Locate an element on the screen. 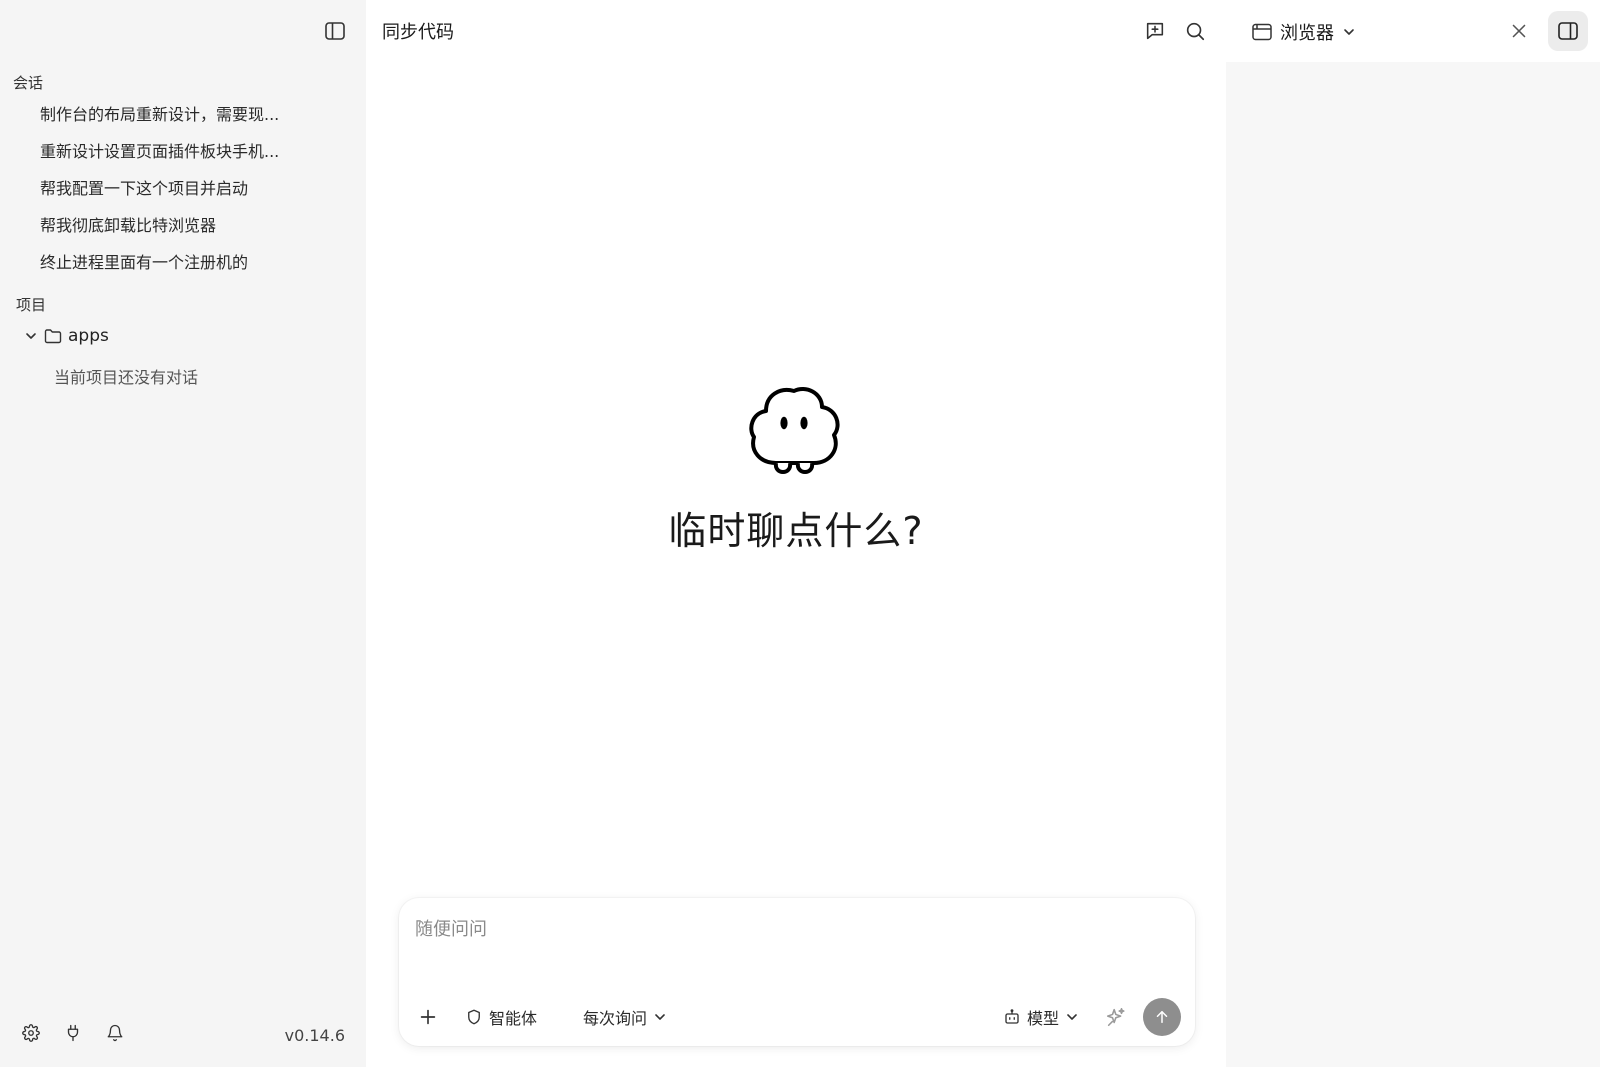 The width and height of the screenshot is (1600, 1067). browser-panel-header: 浏览器 is located at coordinates (1413, 31).